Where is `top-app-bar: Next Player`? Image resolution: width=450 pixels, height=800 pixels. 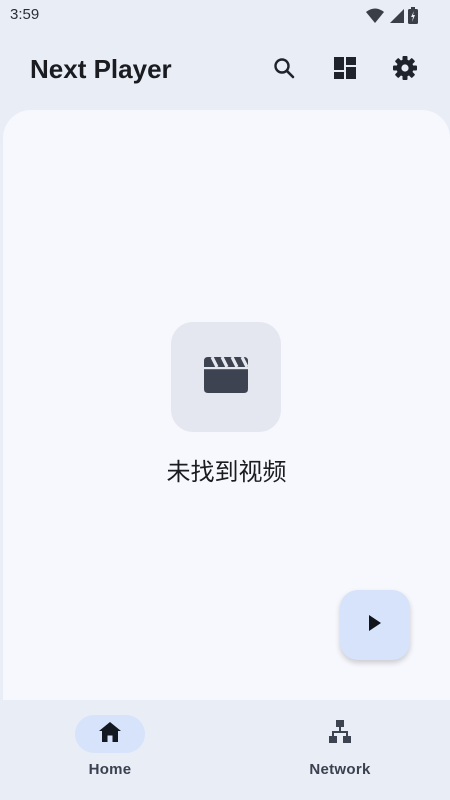 top-app-bar: Next Player is located at coordinates (225, 70).